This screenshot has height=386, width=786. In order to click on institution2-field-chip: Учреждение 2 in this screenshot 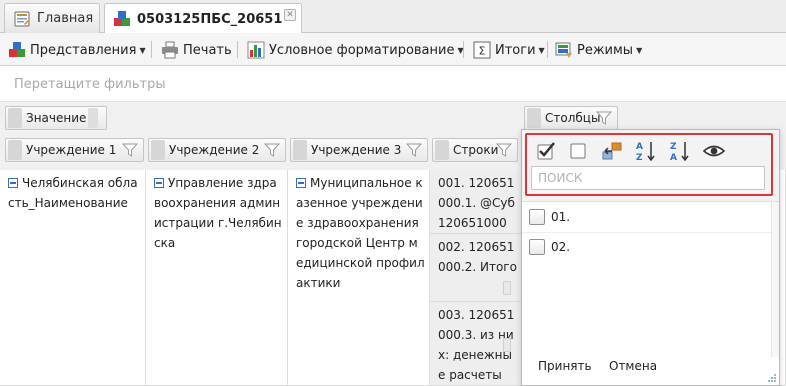, I will do `click(217, 150)`.